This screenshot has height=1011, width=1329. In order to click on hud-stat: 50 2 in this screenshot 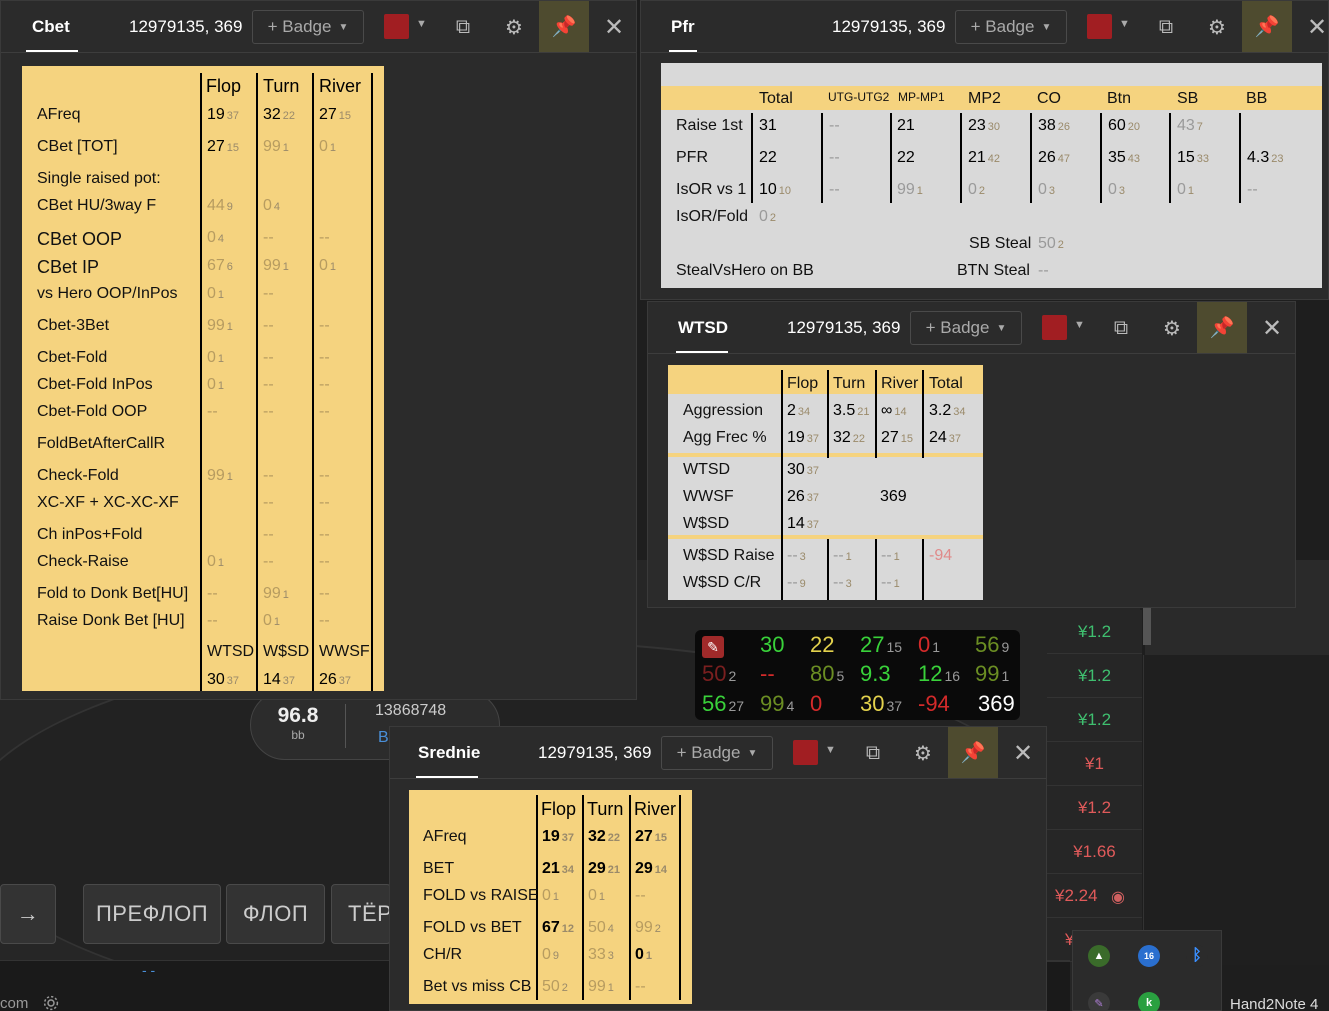, I will do `click(719, 674)`.